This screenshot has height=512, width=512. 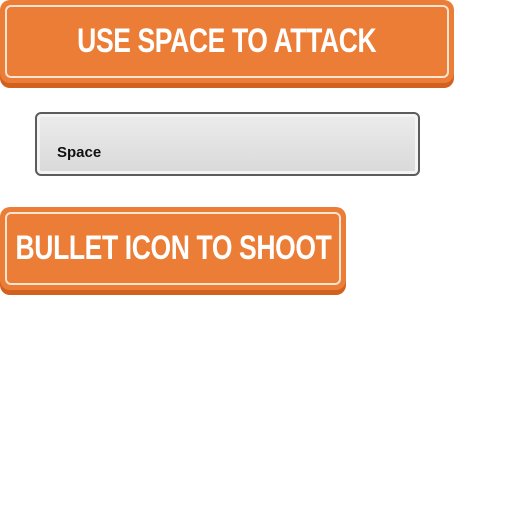 I want to click on shoot-hint-label: BULLET ICON TO SHOOT, so click(x=173, y=248).